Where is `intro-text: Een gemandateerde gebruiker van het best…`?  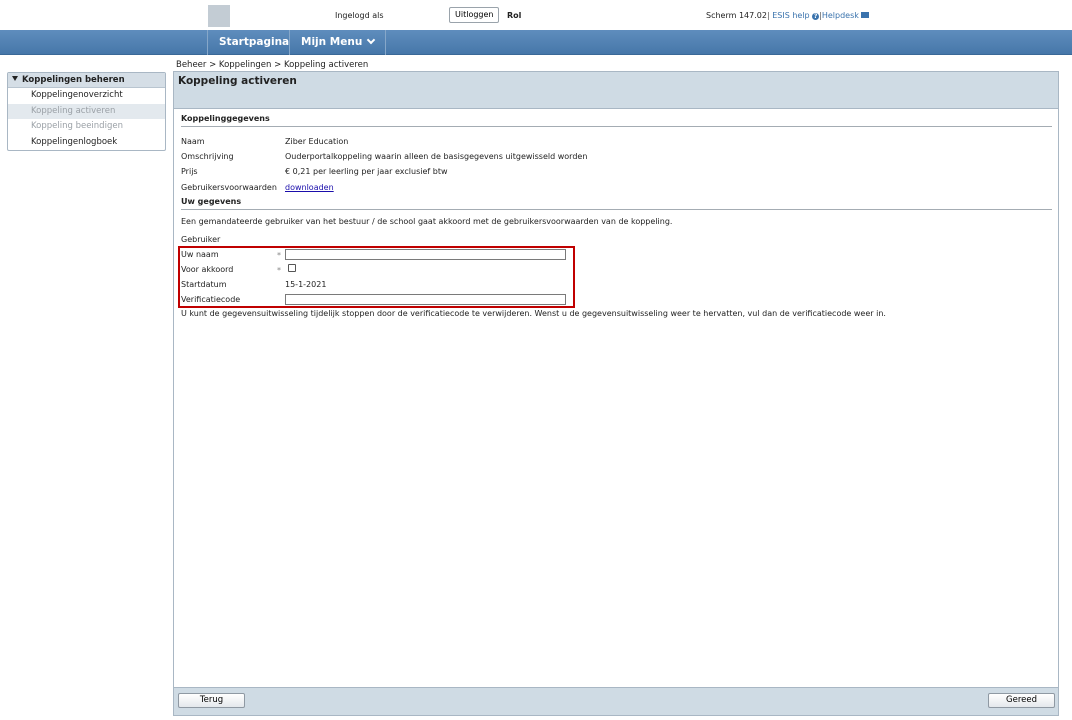
intro-text: Een gemandateerde gebruiker van het best… is located at coordinates (427, 221).